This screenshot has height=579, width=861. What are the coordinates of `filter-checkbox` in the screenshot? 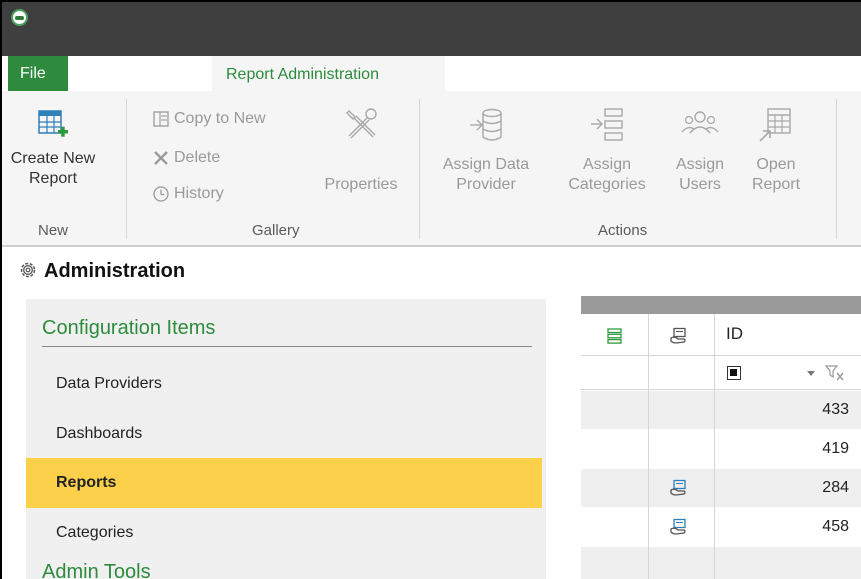 It's located at (734, 373).